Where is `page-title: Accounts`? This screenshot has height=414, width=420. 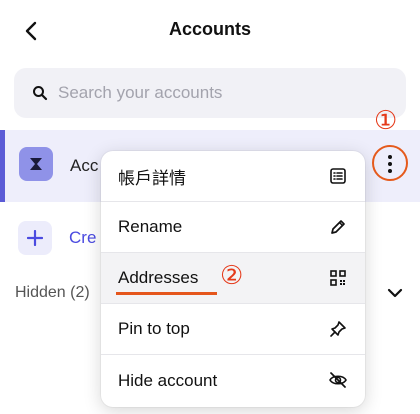 page-title: Accounts is located at coordinates (209, 29).